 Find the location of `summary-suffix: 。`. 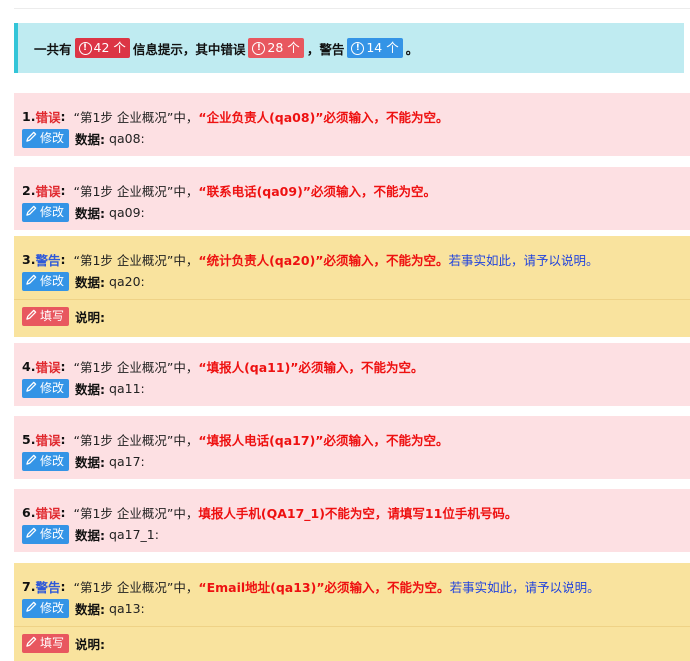

summary-suffix: 。 is located at coordinates (412, 49).